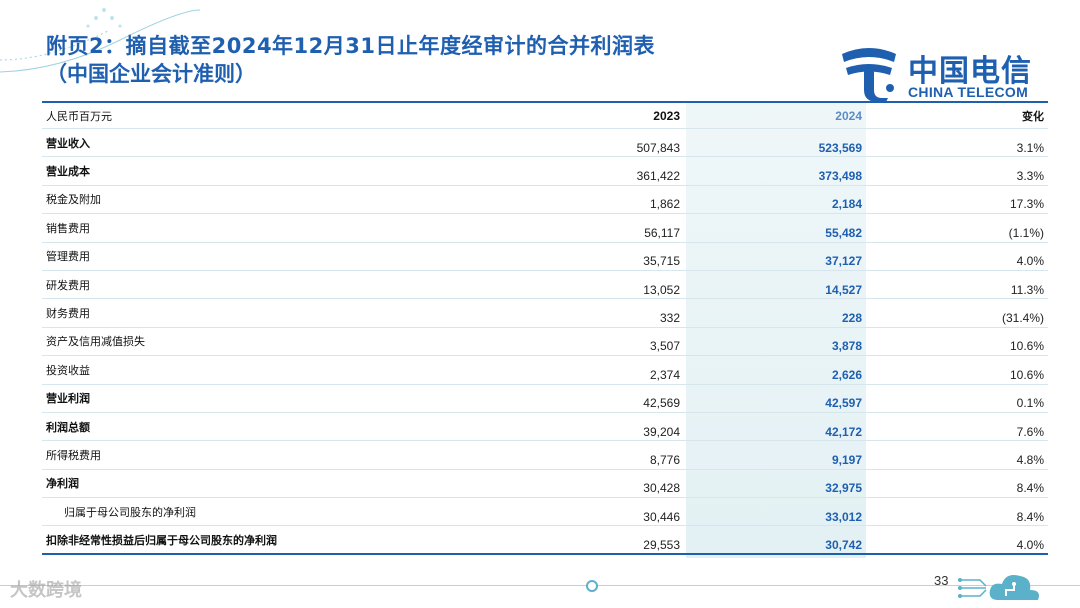 The image size is (1080, 608). I want to click on row-value-2024: 30,742, so click(843, 544).